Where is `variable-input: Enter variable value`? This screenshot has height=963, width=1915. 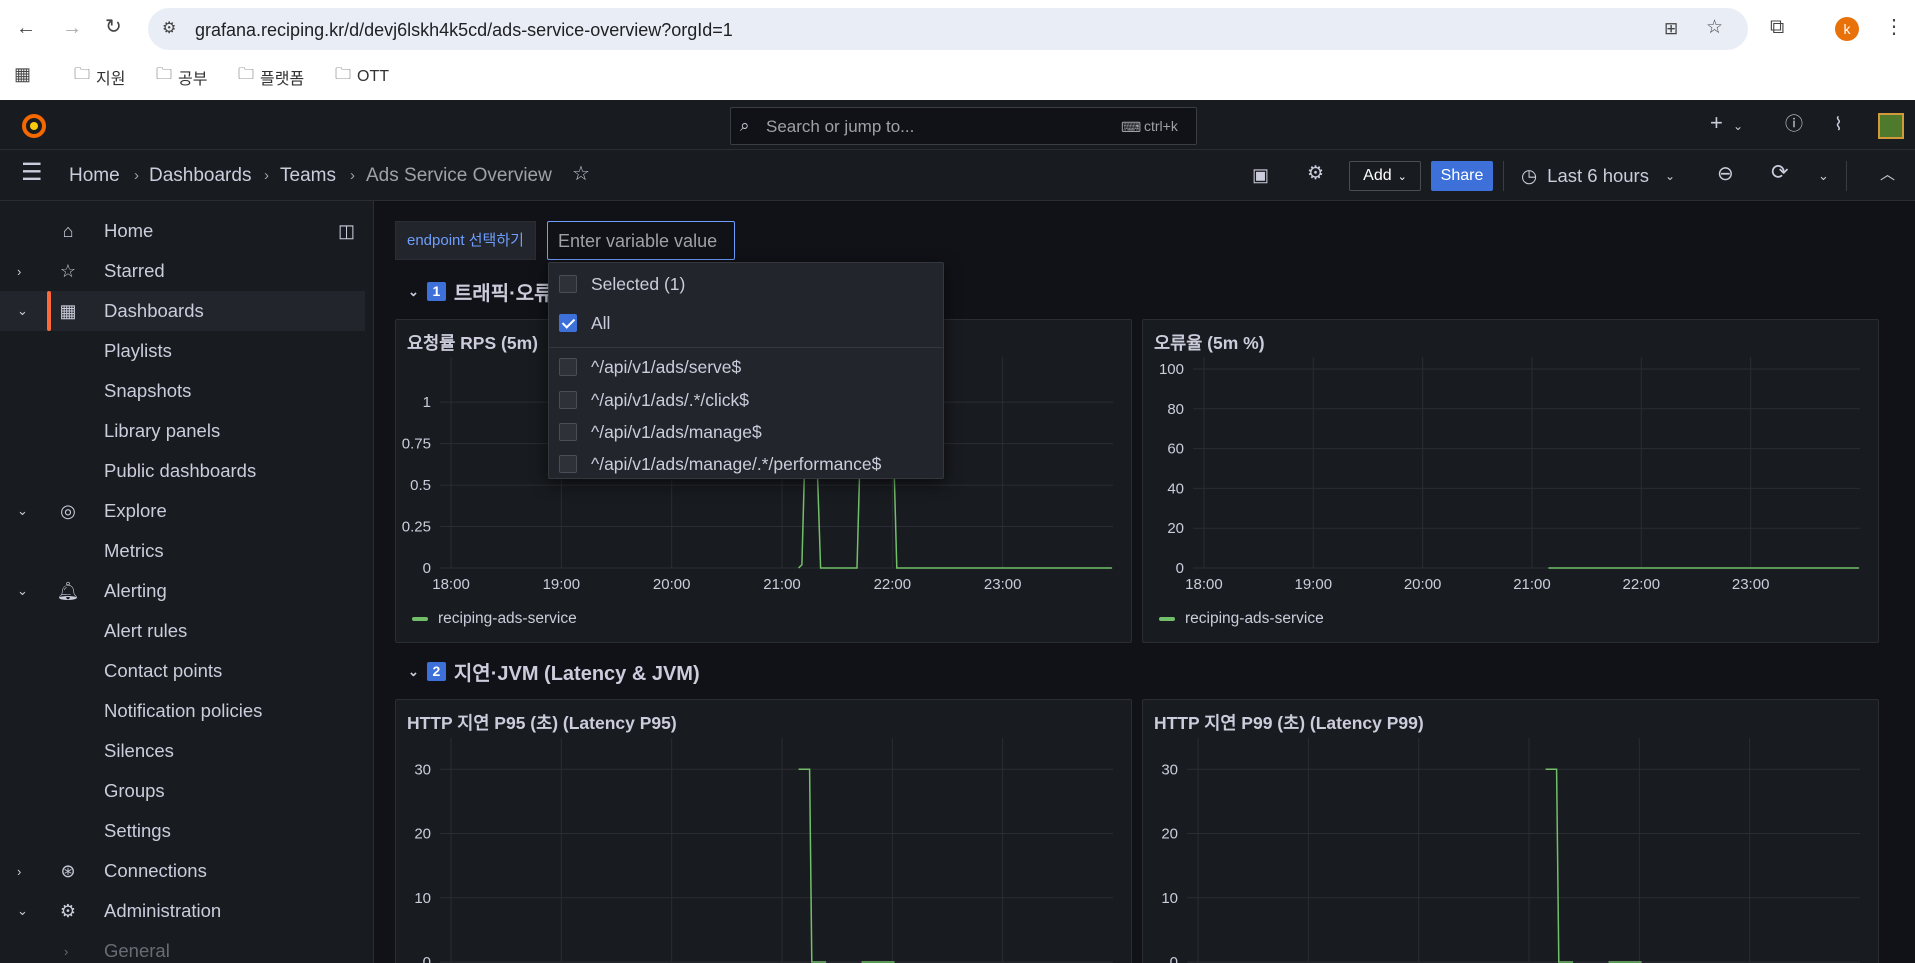
variable-input: Enter variable value is located at coordinates (641, 240).